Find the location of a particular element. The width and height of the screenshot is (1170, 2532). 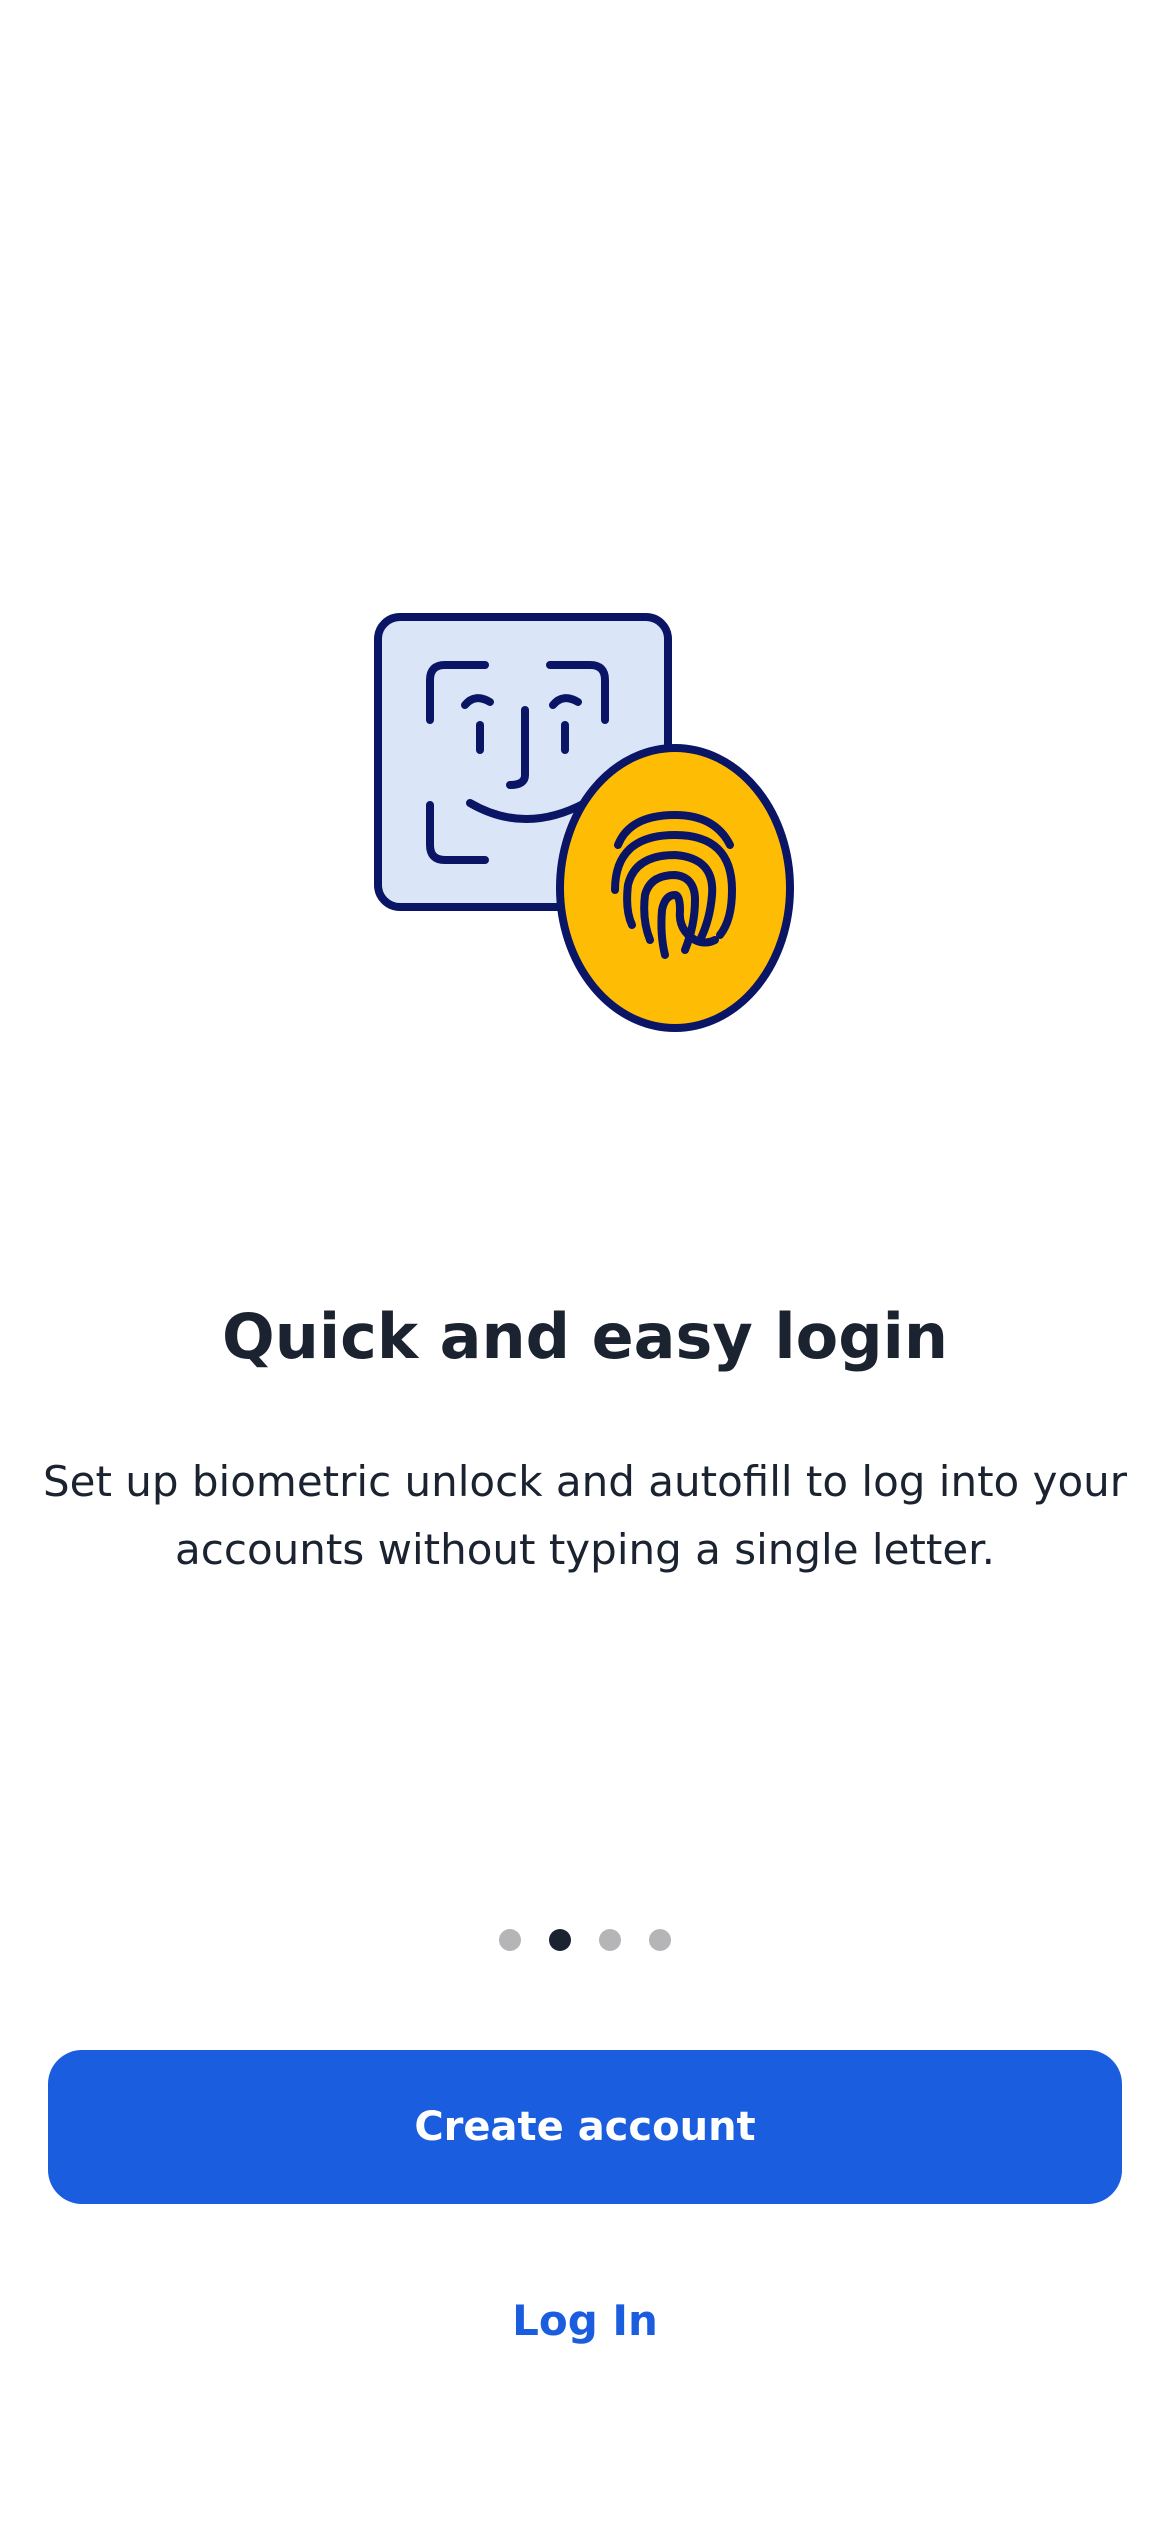

fingerprint-icon is located at coordinates (675, 888).